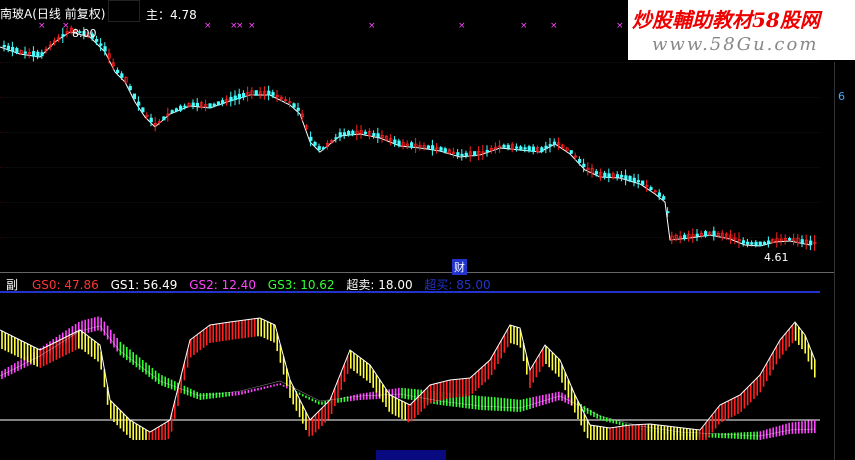 The height and width of the screenshot is (460, 855). What do you see at coordinates (53, 13) in the screenshot?
I see `stock-title: 南玻A(日线 前复权)` at bounding box center [53, 13].